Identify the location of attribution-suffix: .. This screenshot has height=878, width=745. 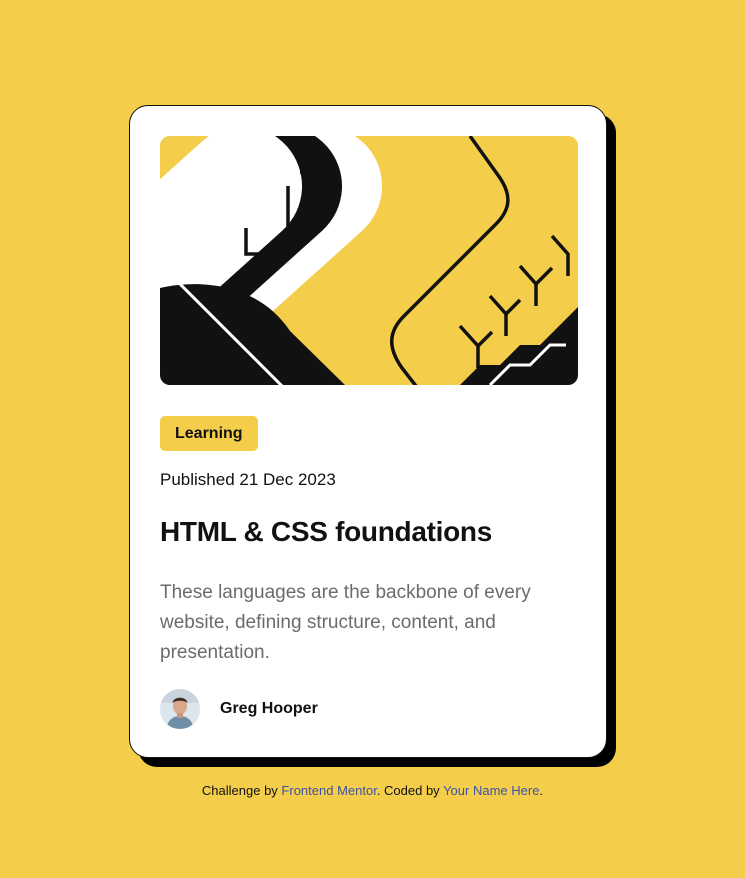
(541, 790).